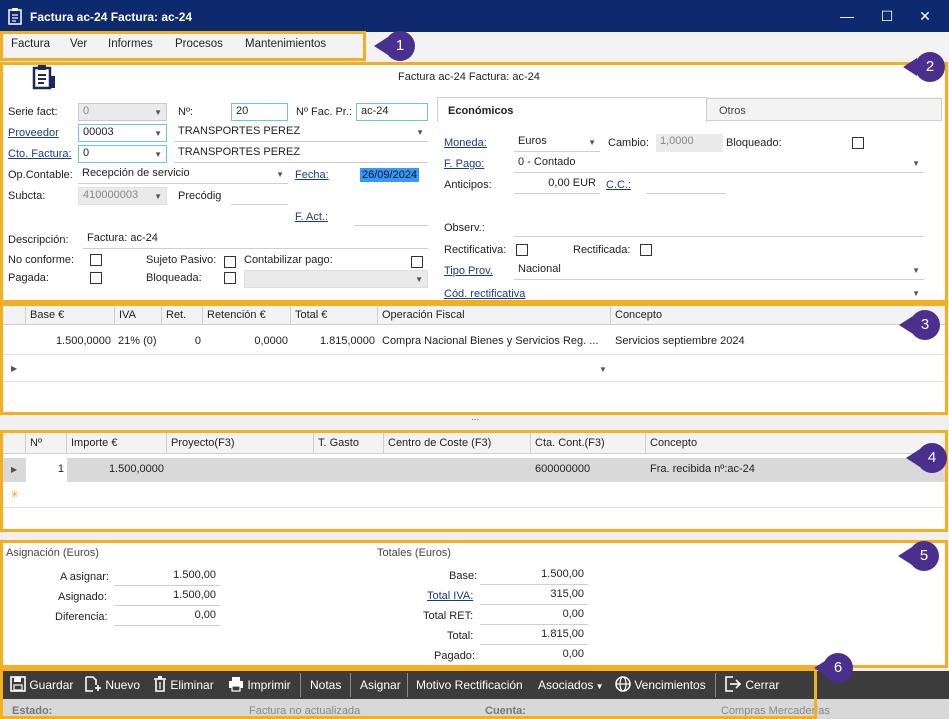  What do you see at coordinates (572, 109) in the screenshot?
I see `tab-economicos: Económicos` at bounding box center [572, 109].